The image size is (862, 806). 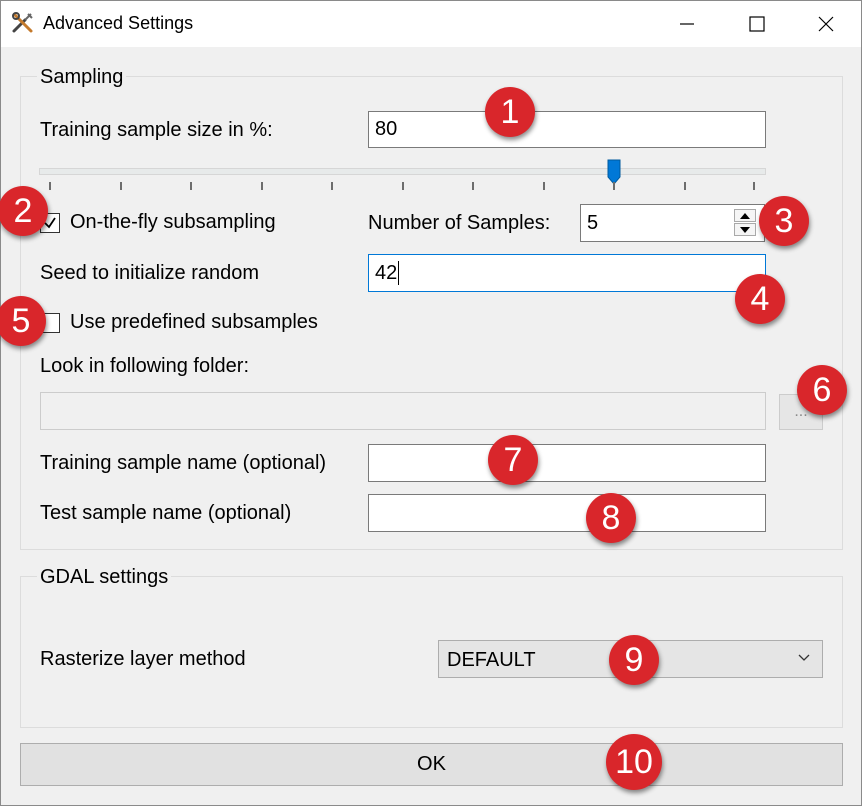 I want to click on chevron-up-icon, so click(x=745, y=215).